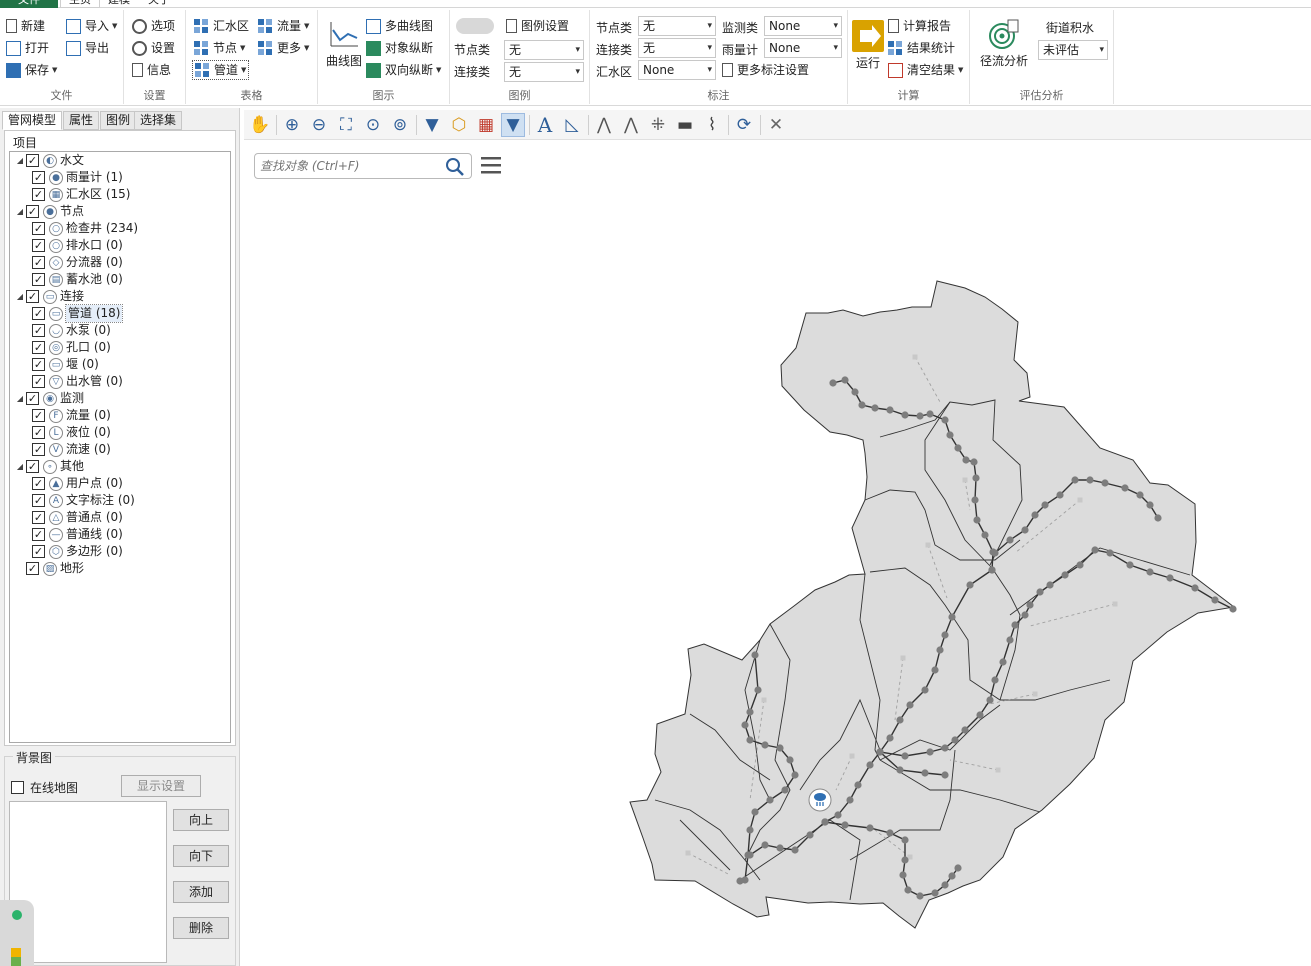 Image resolution: width=1311 pixels, height=966 pixels. What do you see at coordinates (631, 125) in the screenshot?
I see `add-link-icon: ⋀` at bounding box center [631, 125].